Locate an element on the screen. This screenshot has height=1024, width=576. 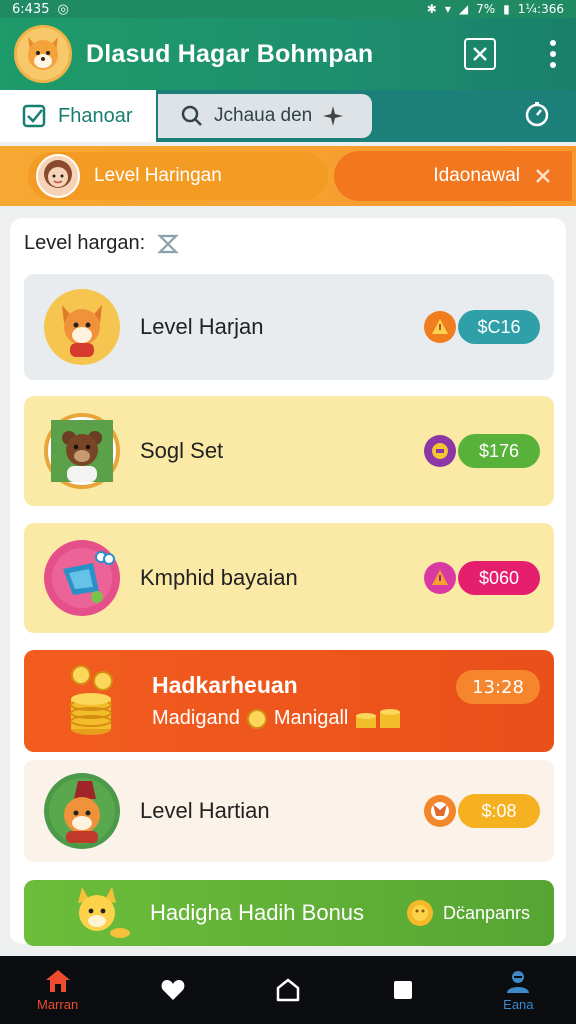
status-bar: 6:435 ◎ ✱ ▾ ◢ 7% ▮ 1¼:366 is located at coordinates (288, 9).